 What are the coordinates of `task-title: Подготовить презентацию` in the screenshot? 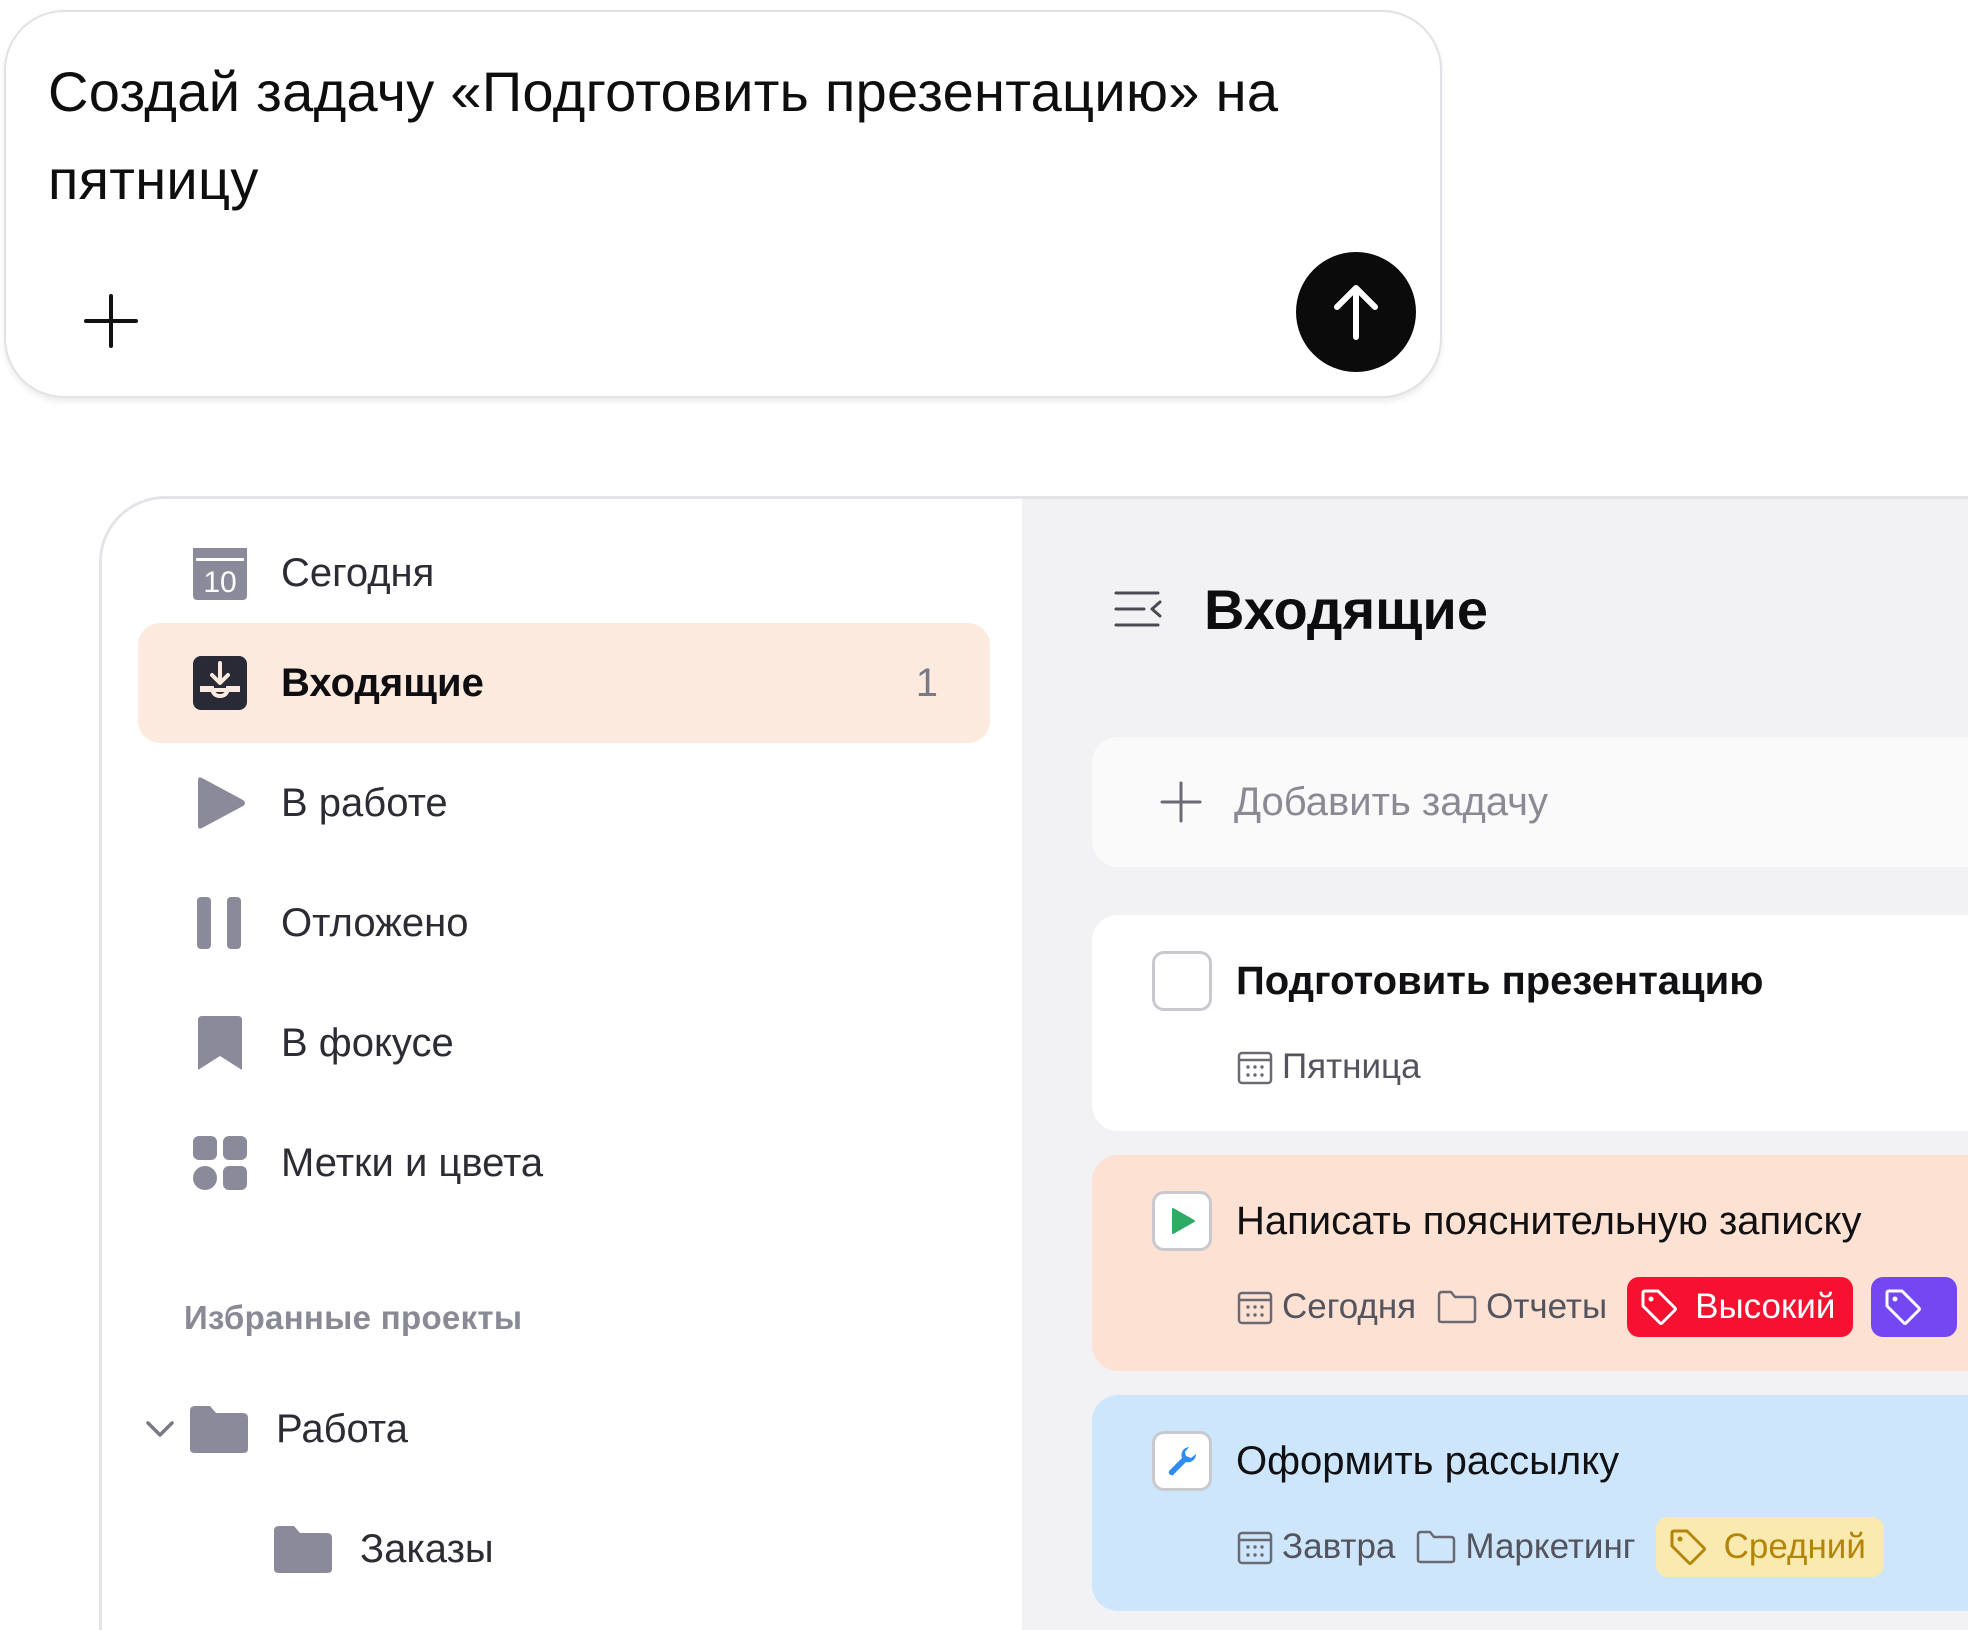 It's located at (1500, 981).